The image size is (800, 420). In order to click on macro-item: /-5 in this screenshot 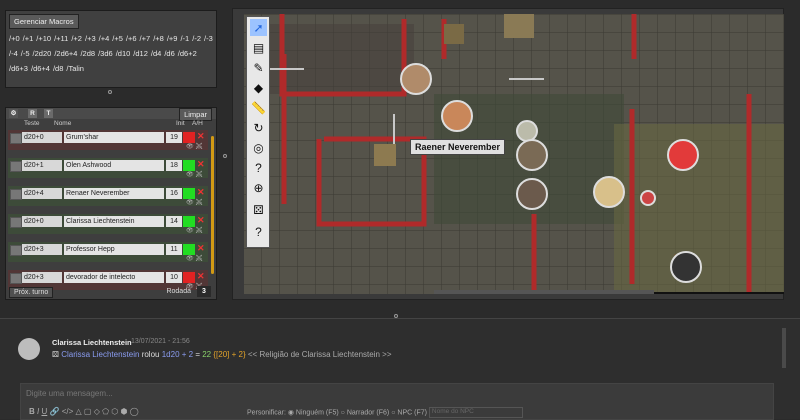, I will do `click(25, 53)`.